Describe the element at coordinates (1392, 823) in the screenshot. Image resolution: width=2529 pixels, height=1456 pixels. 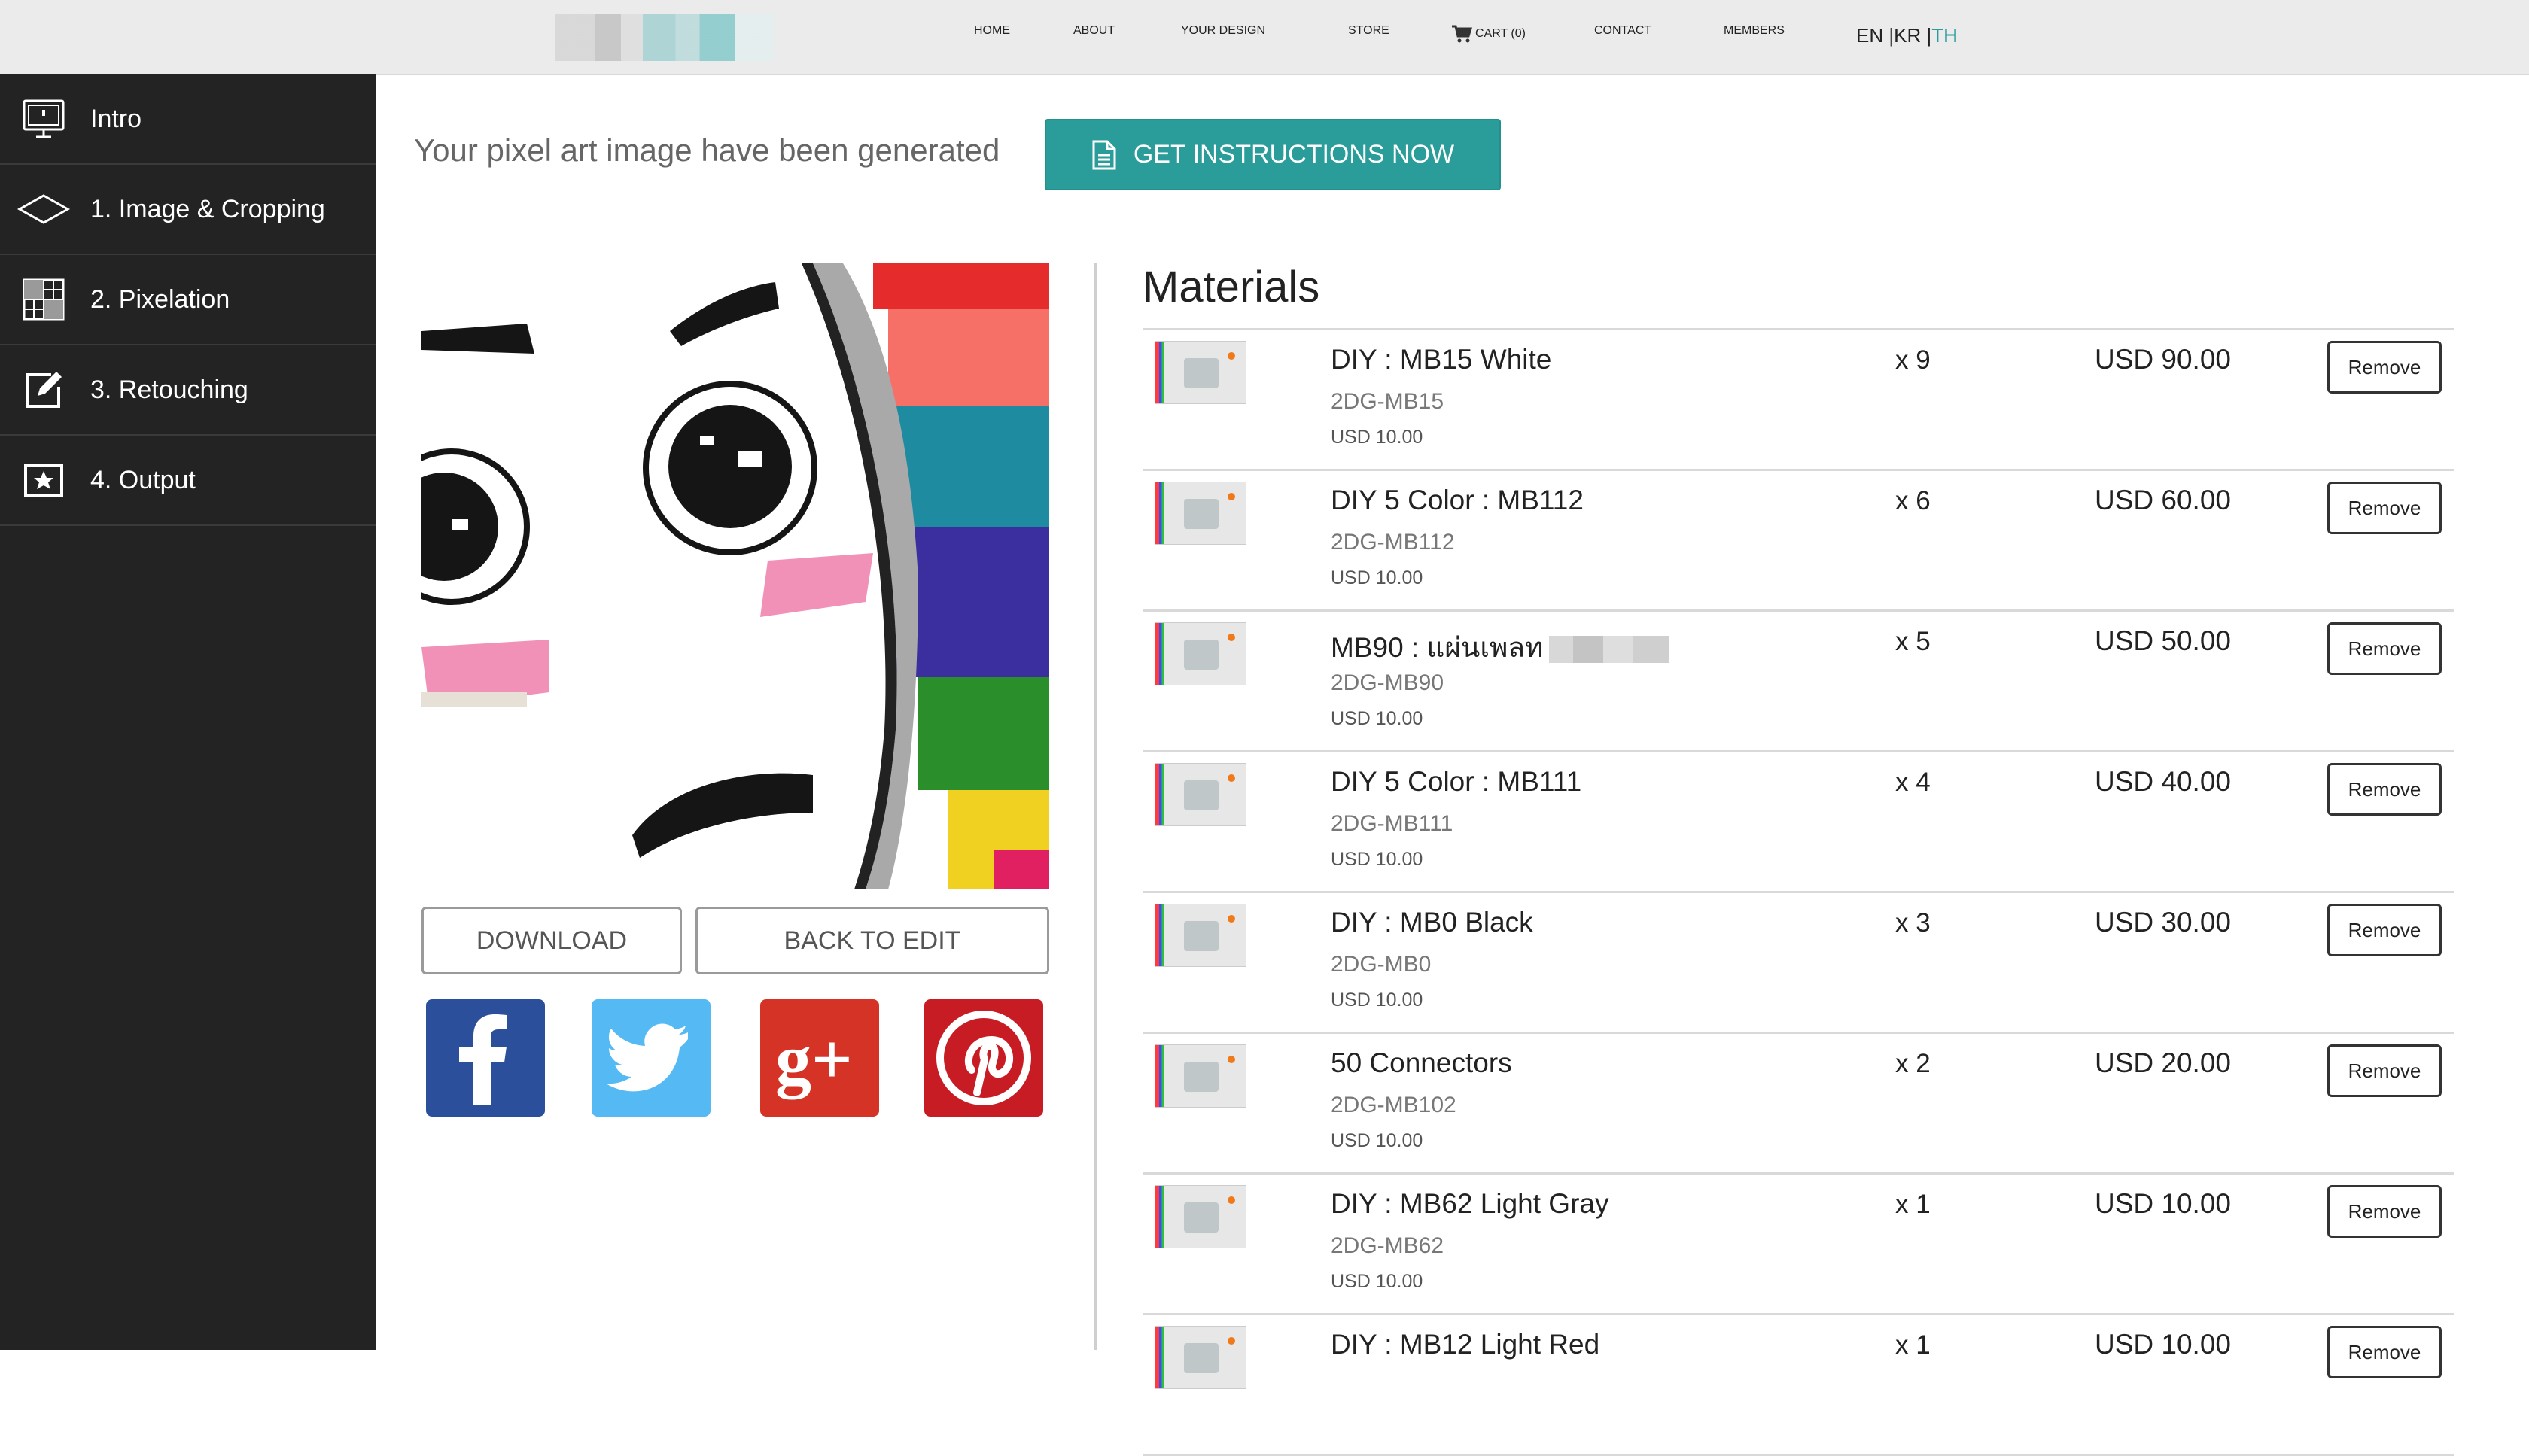
I see `material-code: 2DG-MB111` at that location.